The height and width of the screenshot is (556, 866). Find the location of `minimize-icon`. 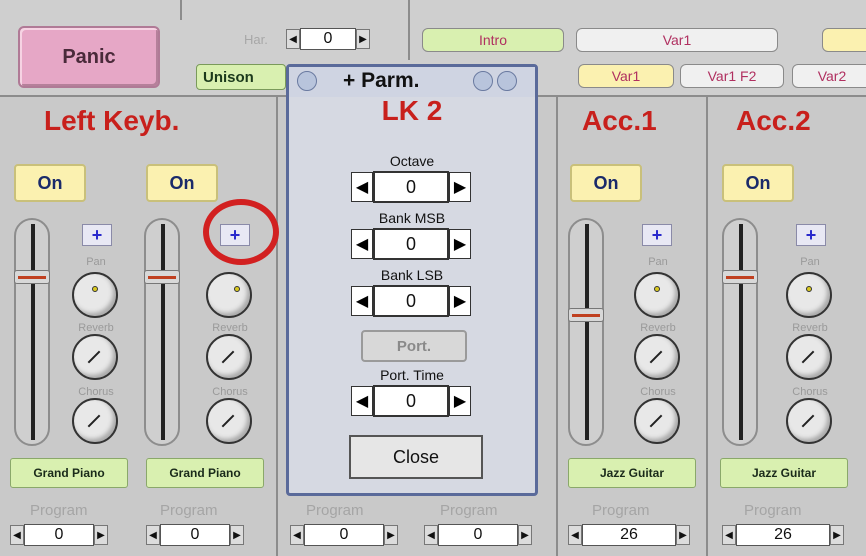

minimize-icon is located at coordinates (483, 81).